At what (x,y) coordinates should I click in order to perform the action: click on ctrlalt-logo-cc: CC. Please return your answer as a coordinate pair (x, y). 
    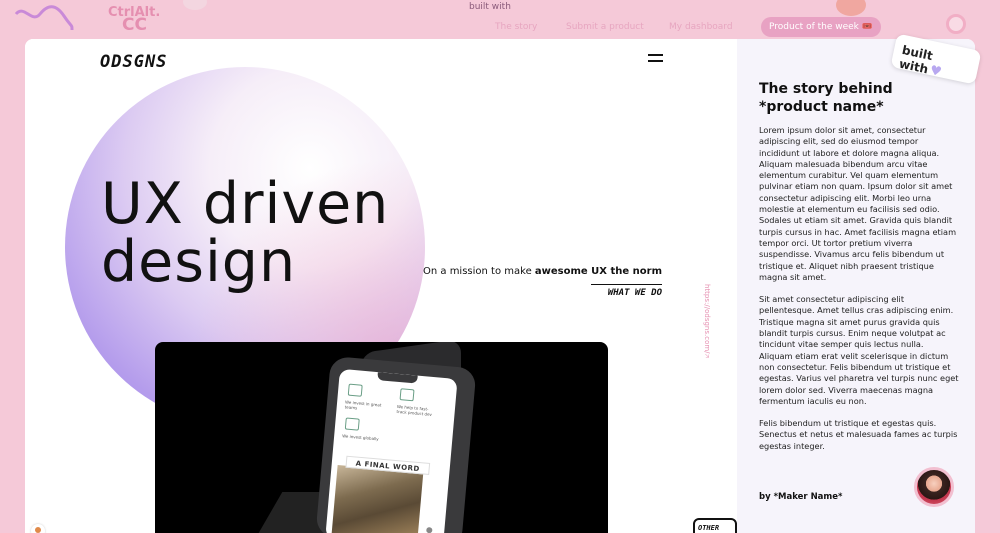
    Looking at the image, I should click on (134, 25).